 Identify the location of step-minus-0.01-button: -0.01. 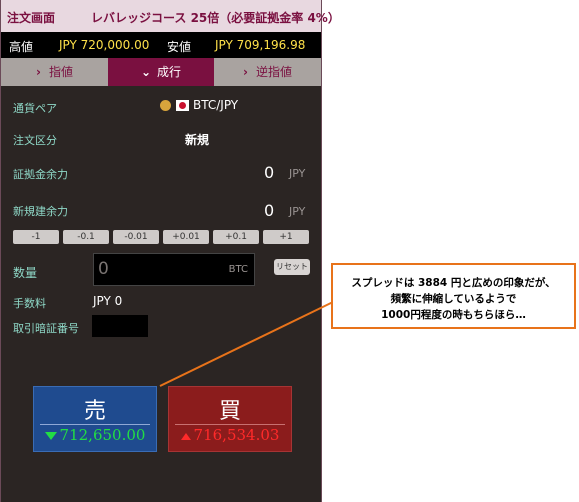
(136, 237).